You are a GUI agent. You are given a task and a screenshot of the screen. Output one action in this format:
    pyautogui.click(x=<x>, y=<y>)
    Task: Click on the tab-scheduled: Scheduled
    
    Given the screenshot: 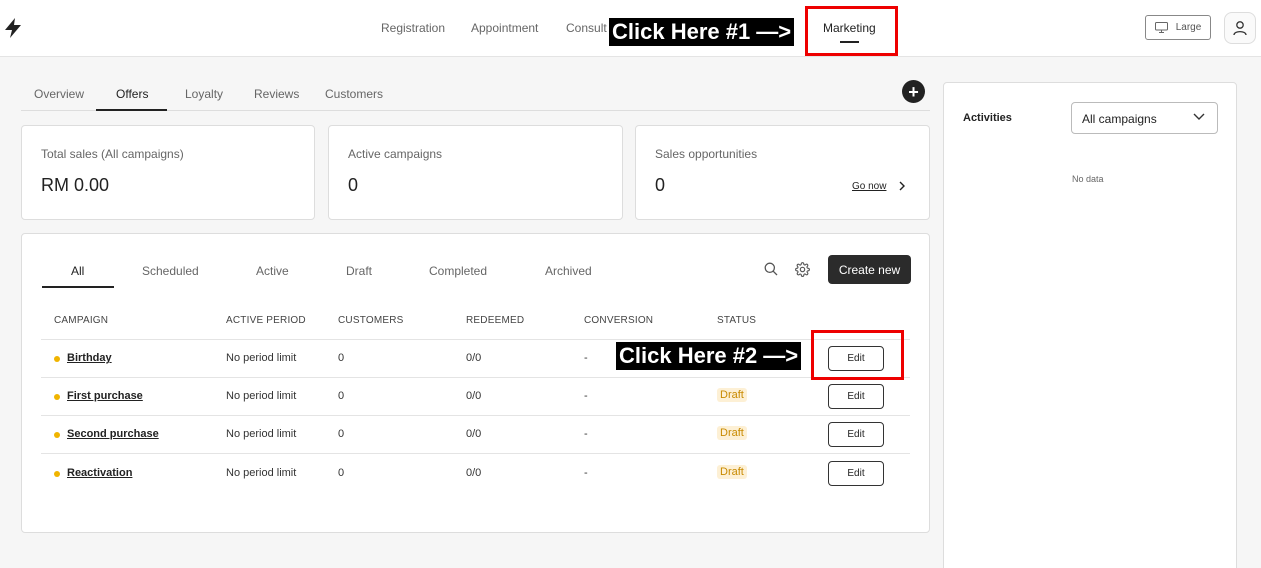 What is the action you would take?
    pyautogui.click(x=170, y=271)
    